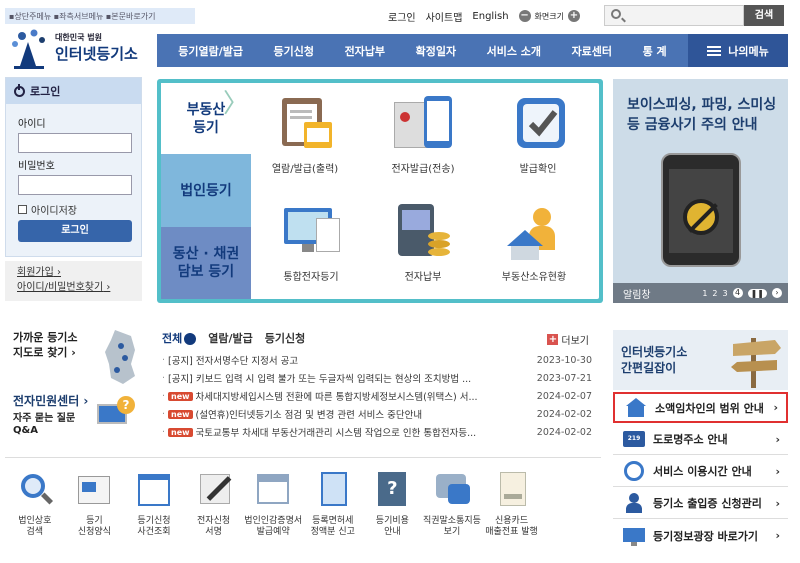 This screenshot has height=563, width=800. Describe the element at coordinates (73, 287) in the screenshot. I see `find-account-link: 아이디/비밀번호찾기 ›` at that location.